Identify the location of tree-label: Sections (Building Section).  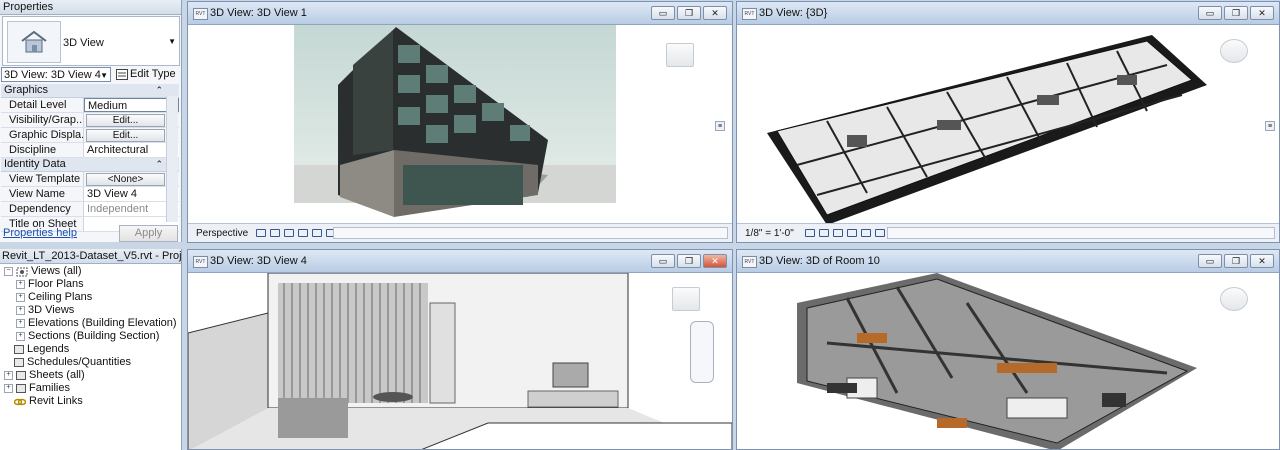
(94, 336).